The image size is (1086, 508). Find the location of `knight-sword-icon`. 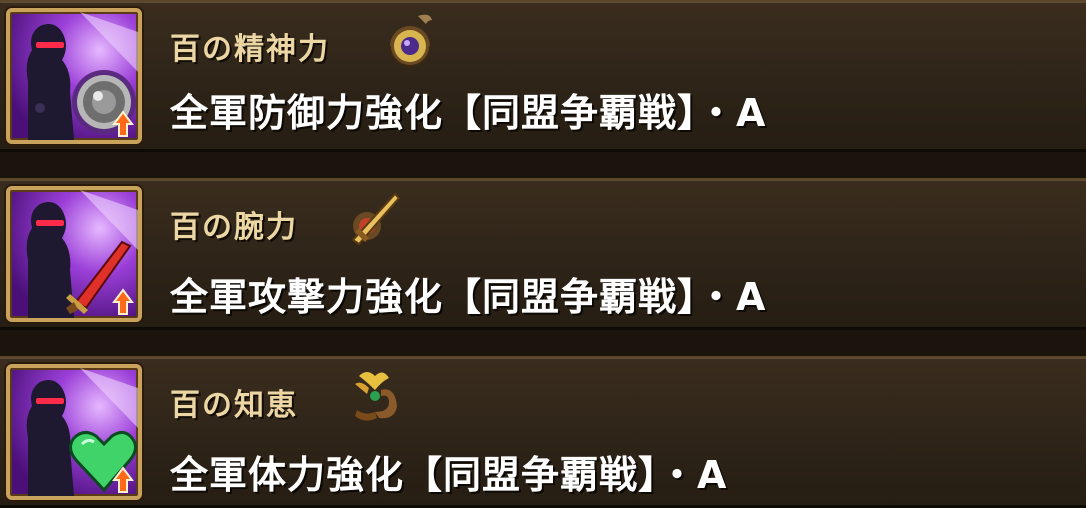

knight-sword-icon is located at coordinates (82, 254).